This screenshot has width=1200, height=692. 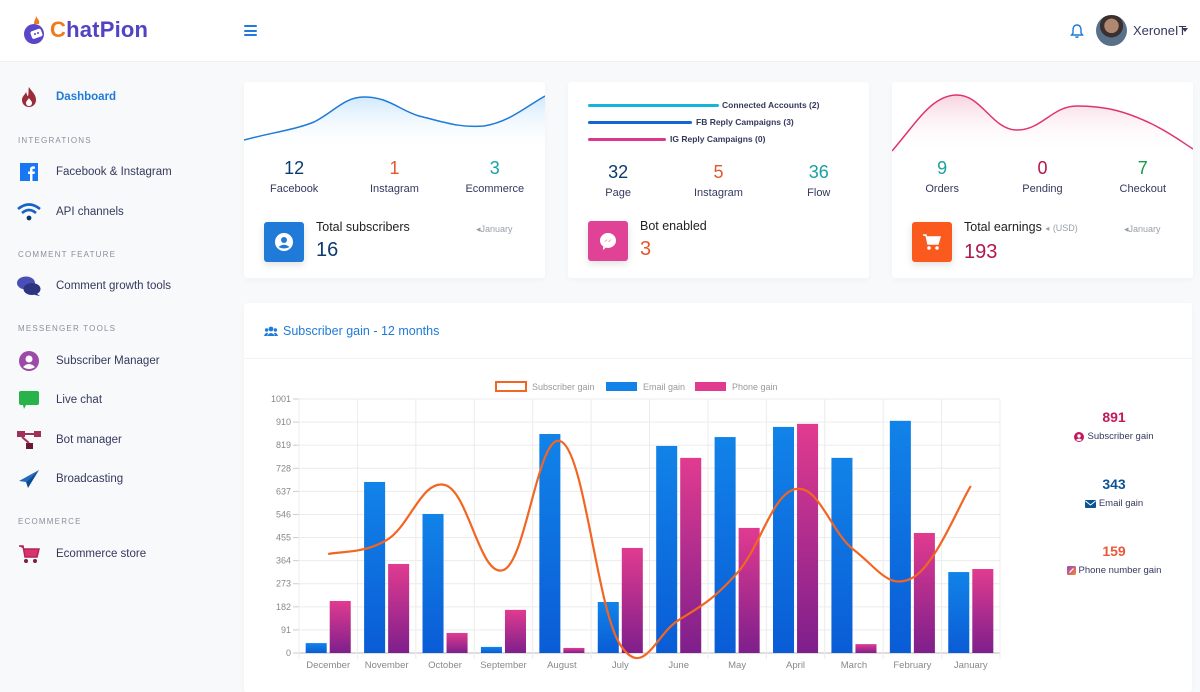 I want to click on subscriber-icon-box, so click(x=284, y=242).